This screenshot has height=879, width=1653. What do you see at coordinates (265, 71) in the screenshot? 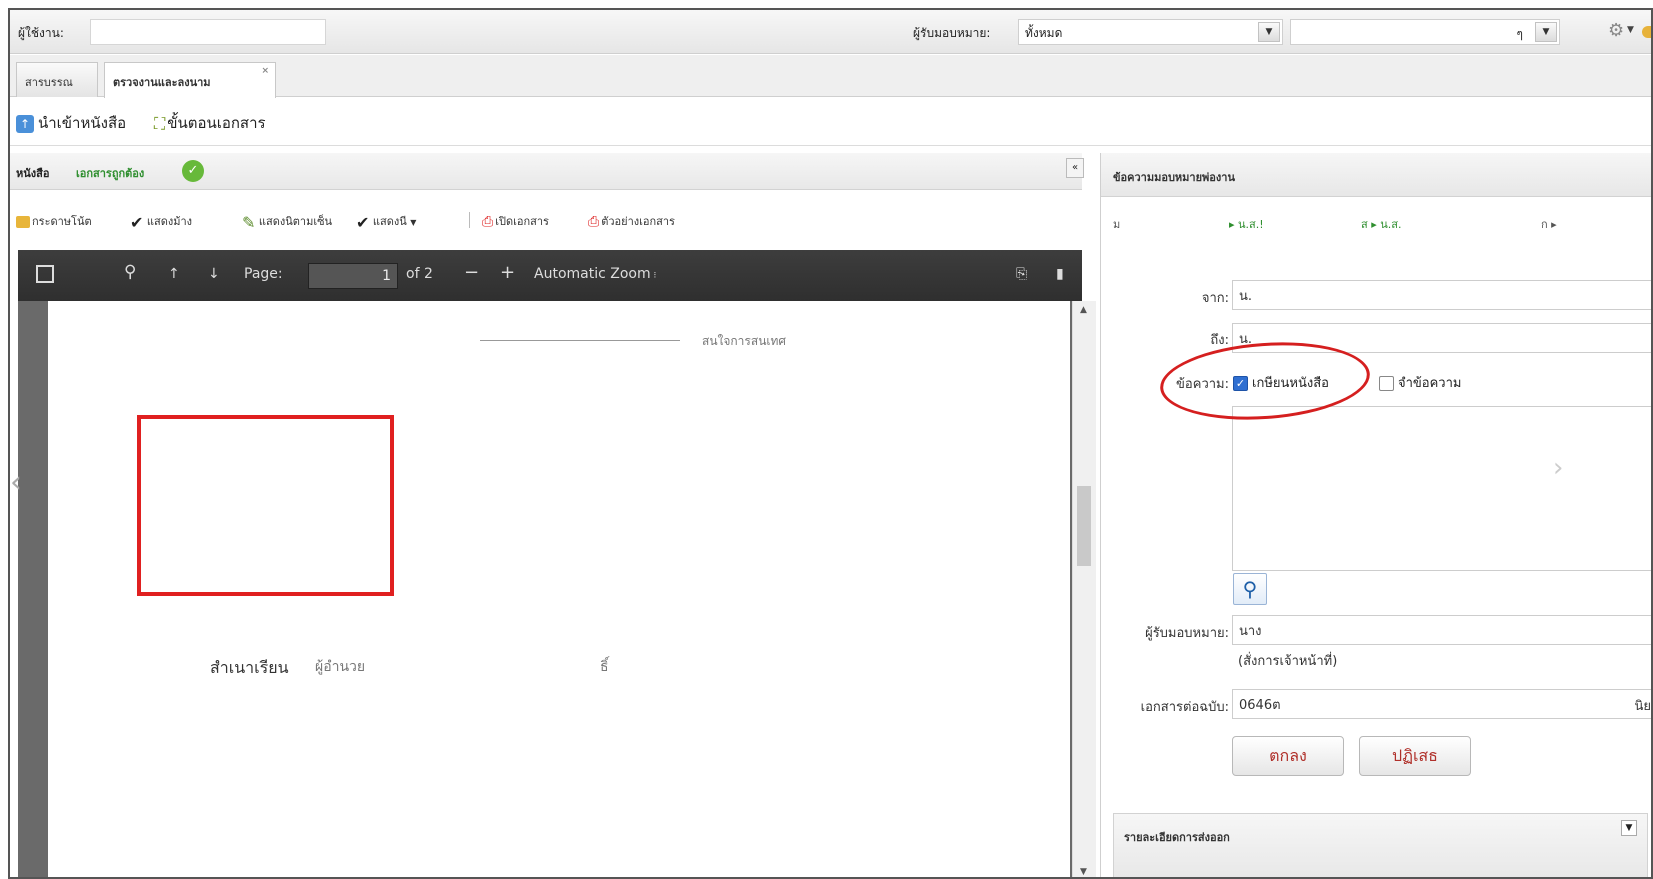
I see `close-icon: ×` at bounding box center [265, 71].